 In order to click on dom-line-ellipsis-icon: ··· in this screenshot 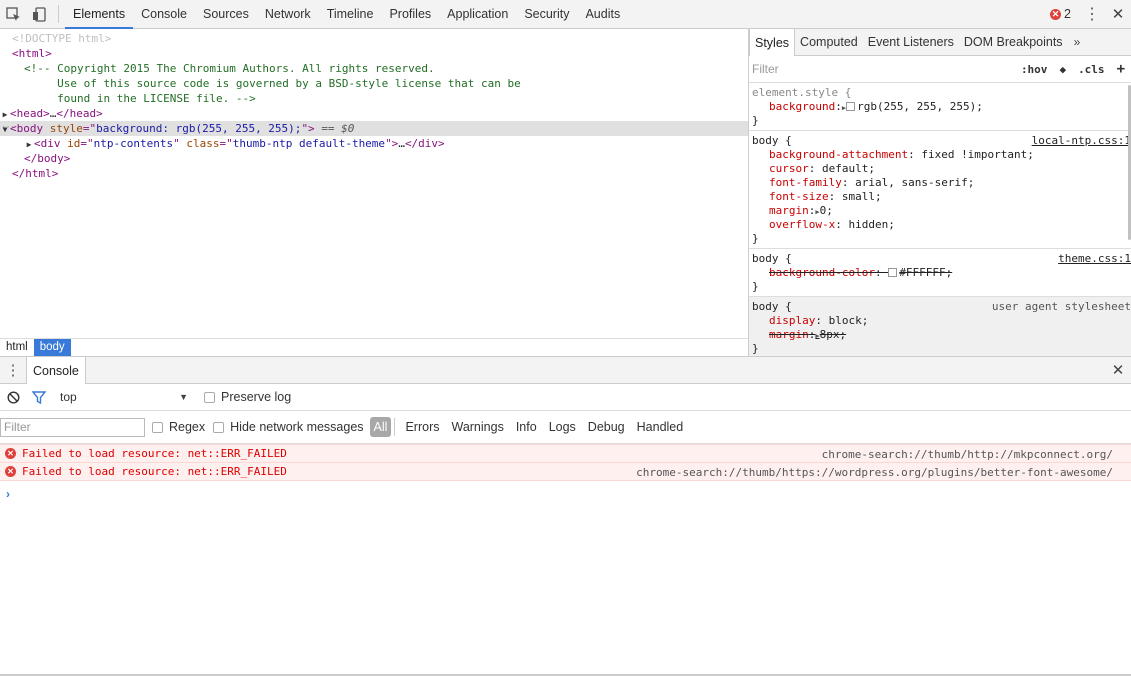, I will do `click(8, 128)`.